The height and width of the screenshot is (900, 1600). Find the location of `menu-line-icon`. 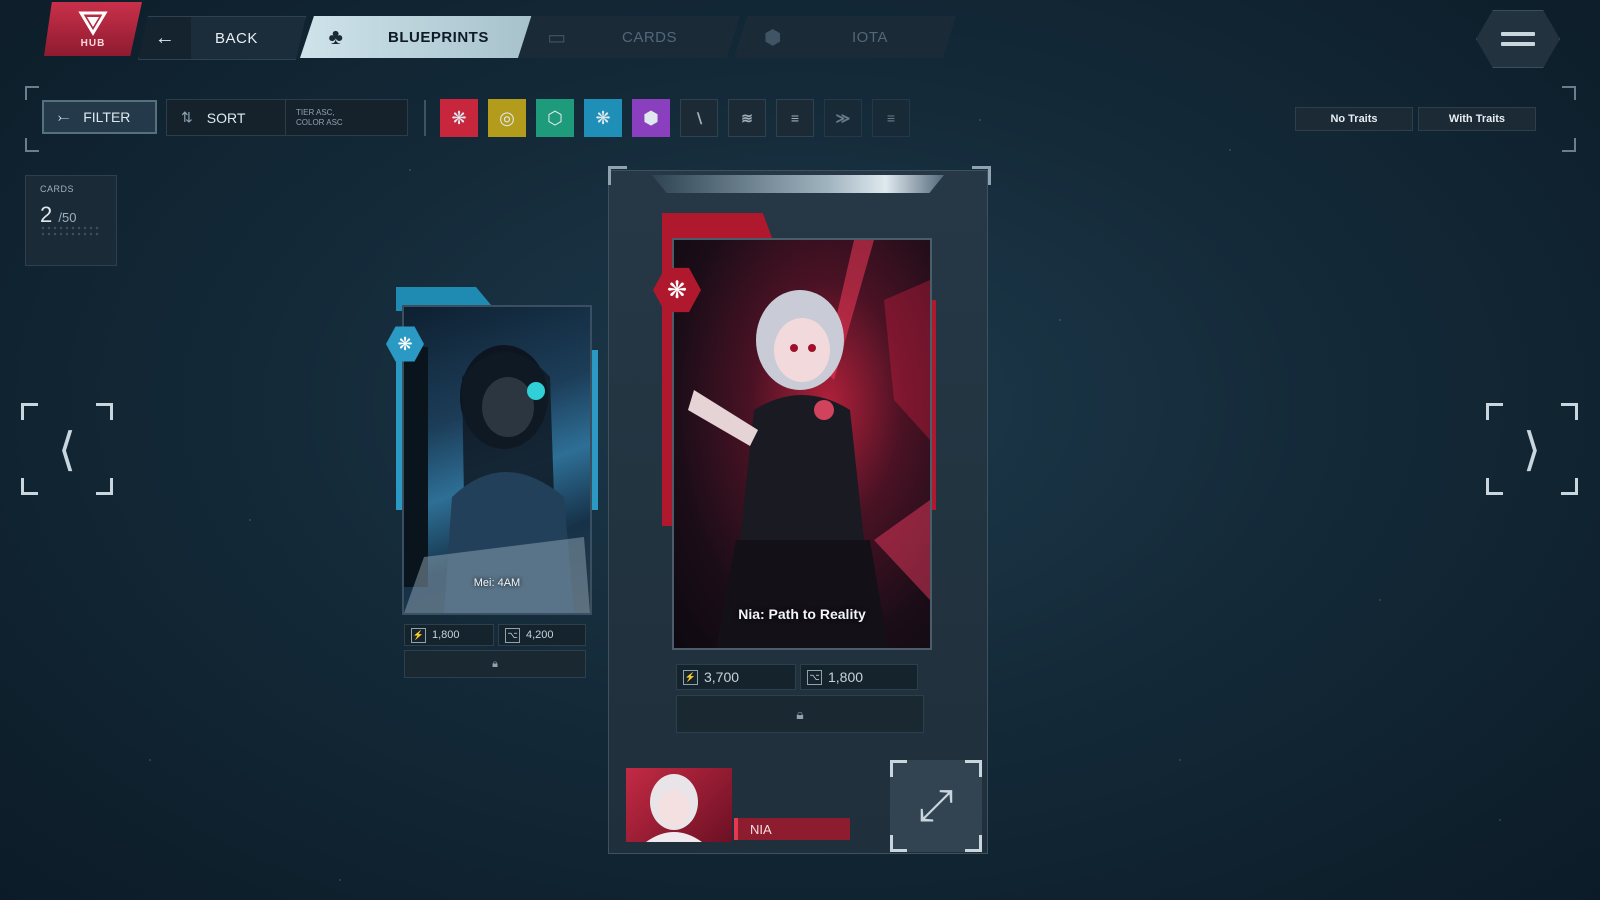

menu-line-icon is located at coordinates (1518, 34).